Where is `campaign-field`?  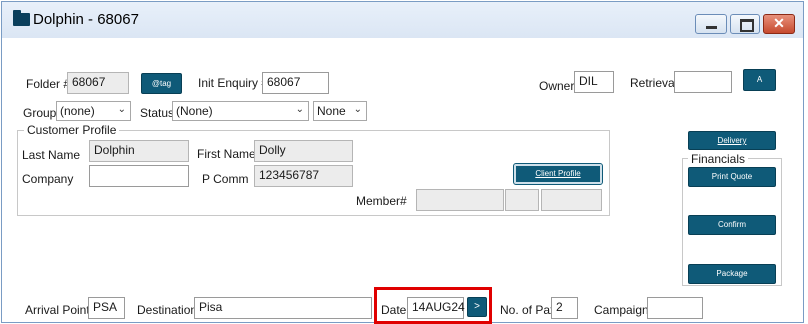
campaign-field is located at coordinates (675, 308).